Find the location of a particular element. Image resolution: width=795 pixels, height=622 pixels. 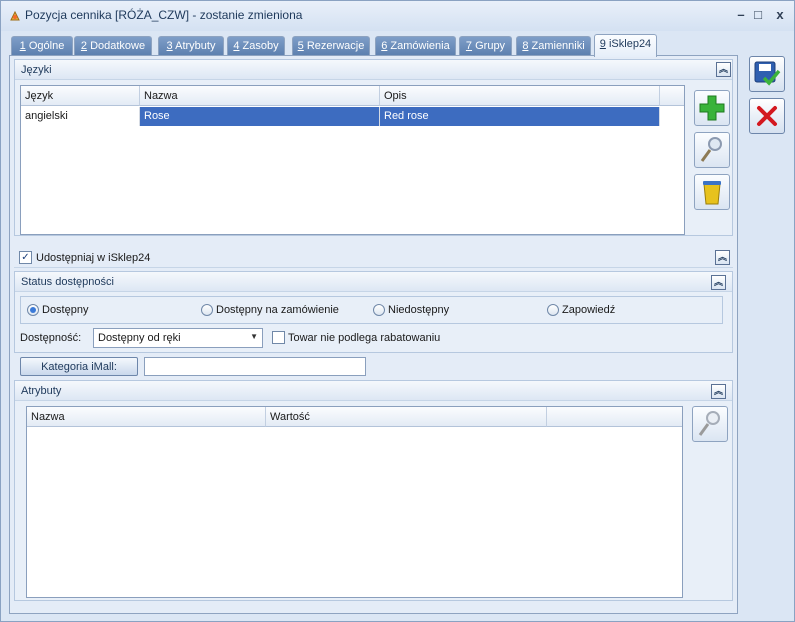

tab-grupy-label: Grupy is located at coordinates (489, 46).